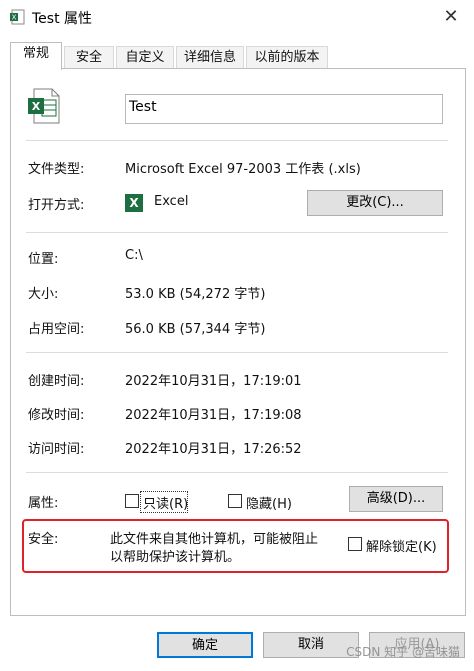  I want to click on unblock-label: 解除锁定(K), so click(401, 545).